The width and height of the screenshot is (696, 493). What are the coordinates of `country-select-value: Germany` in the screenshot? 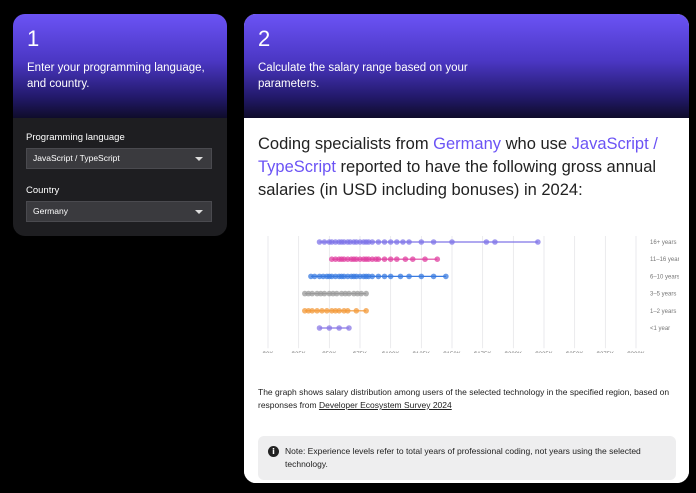 It's located at (50, 211).